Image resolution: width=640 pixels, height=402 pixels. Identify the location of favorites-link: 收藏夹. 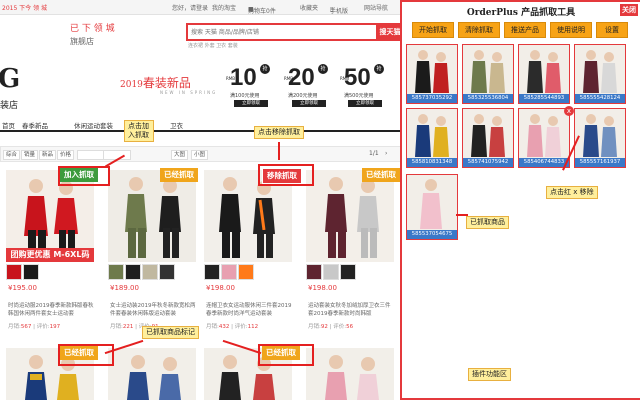
(309, 7).